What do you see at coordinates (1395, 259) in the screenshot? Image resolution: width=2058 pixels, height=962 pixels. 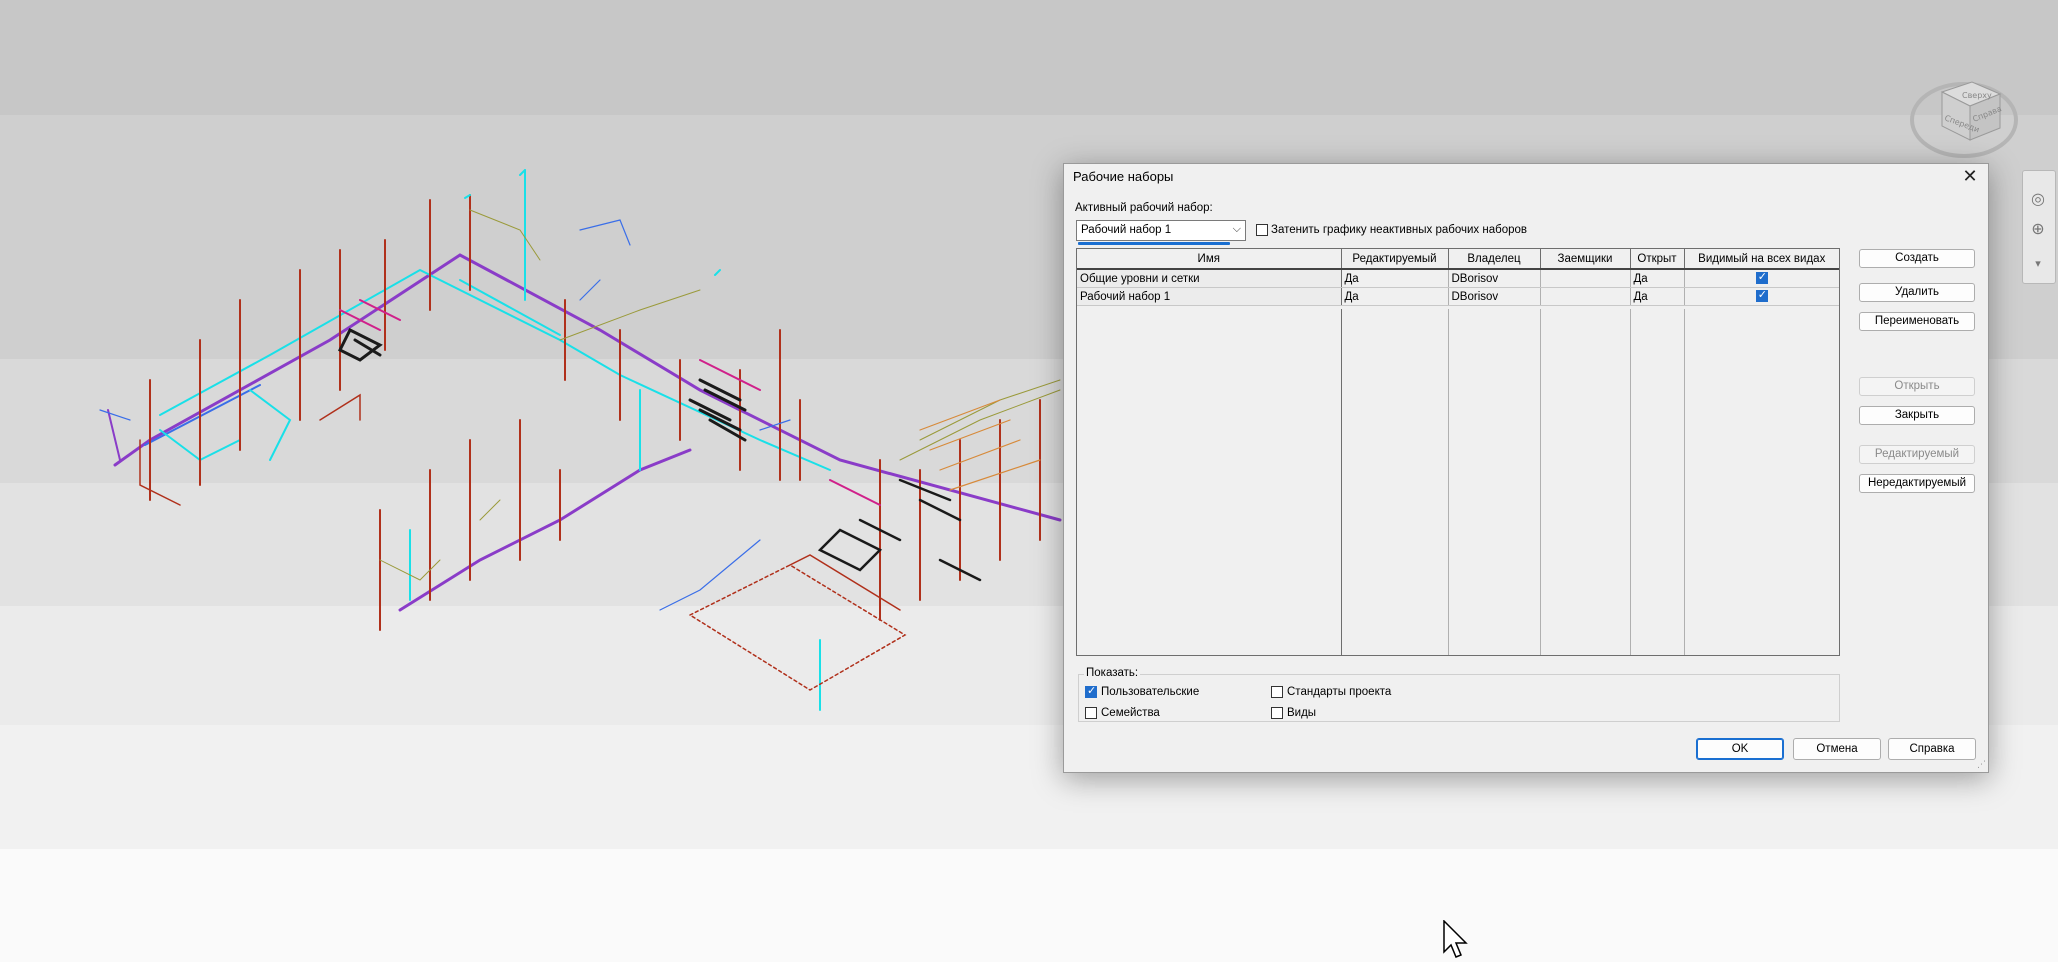 I see `column-header-editable: Редактируемый` at bounding box center [1395, 259].